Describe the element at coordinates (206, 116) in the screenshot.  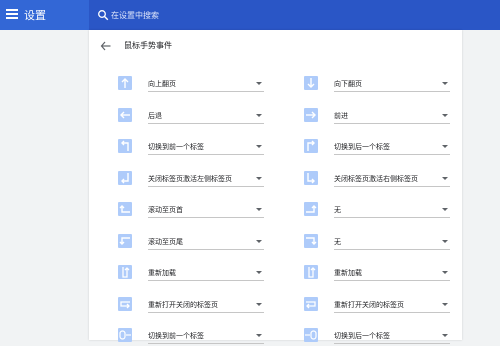
I see `action-dropdown: 后退` at that location.